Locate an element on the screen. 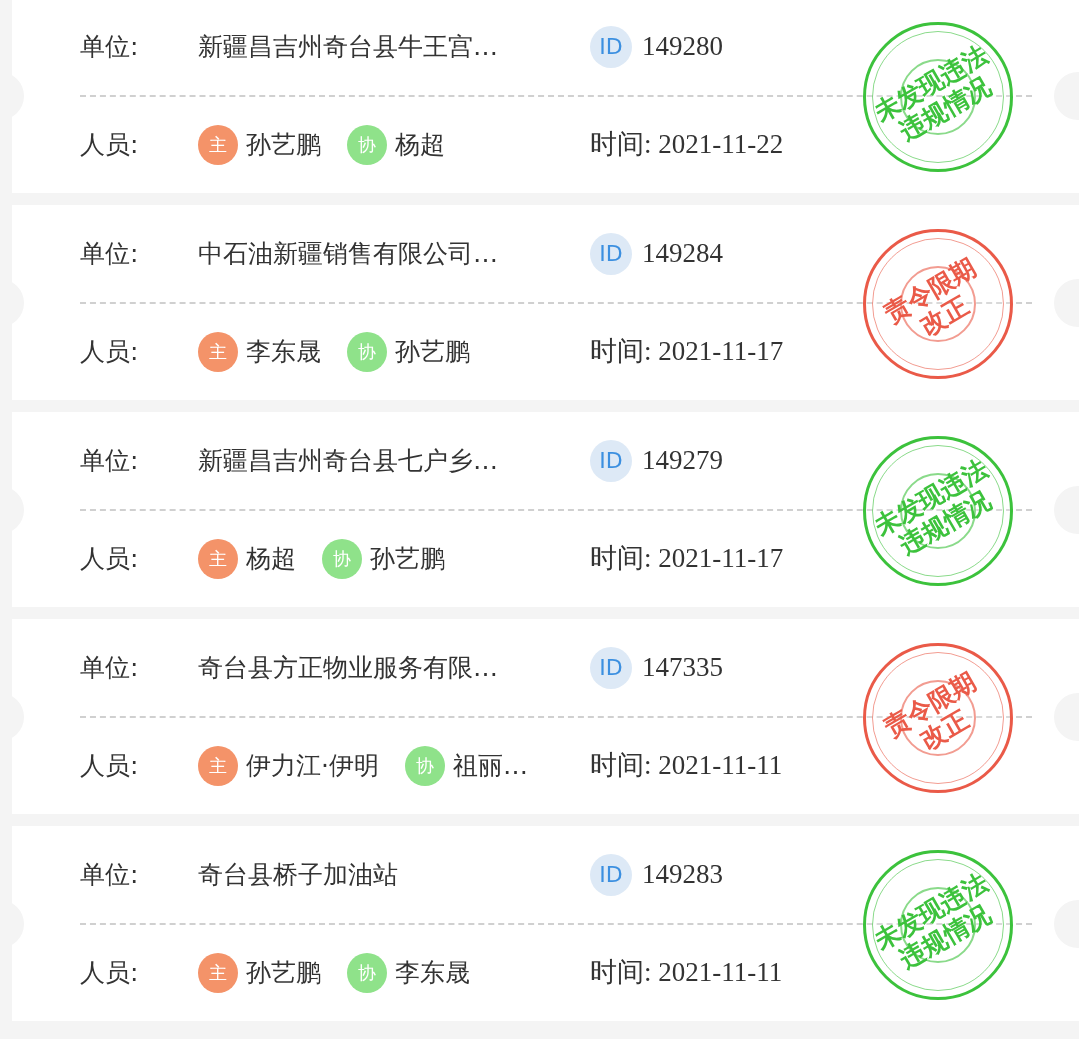 The height and width of the screenshot is (1039, 1079). unit-name: 奇台县桥子加油站 is located at coordinates (298, 874).